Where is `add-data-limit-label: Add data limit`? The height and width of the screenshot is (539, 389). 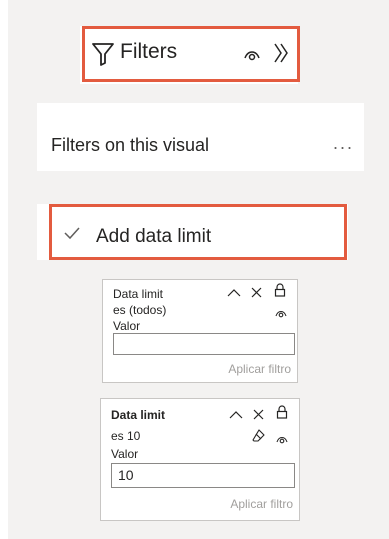
add-data-limit-label: Add data limit is located at coordinates (154, 236).